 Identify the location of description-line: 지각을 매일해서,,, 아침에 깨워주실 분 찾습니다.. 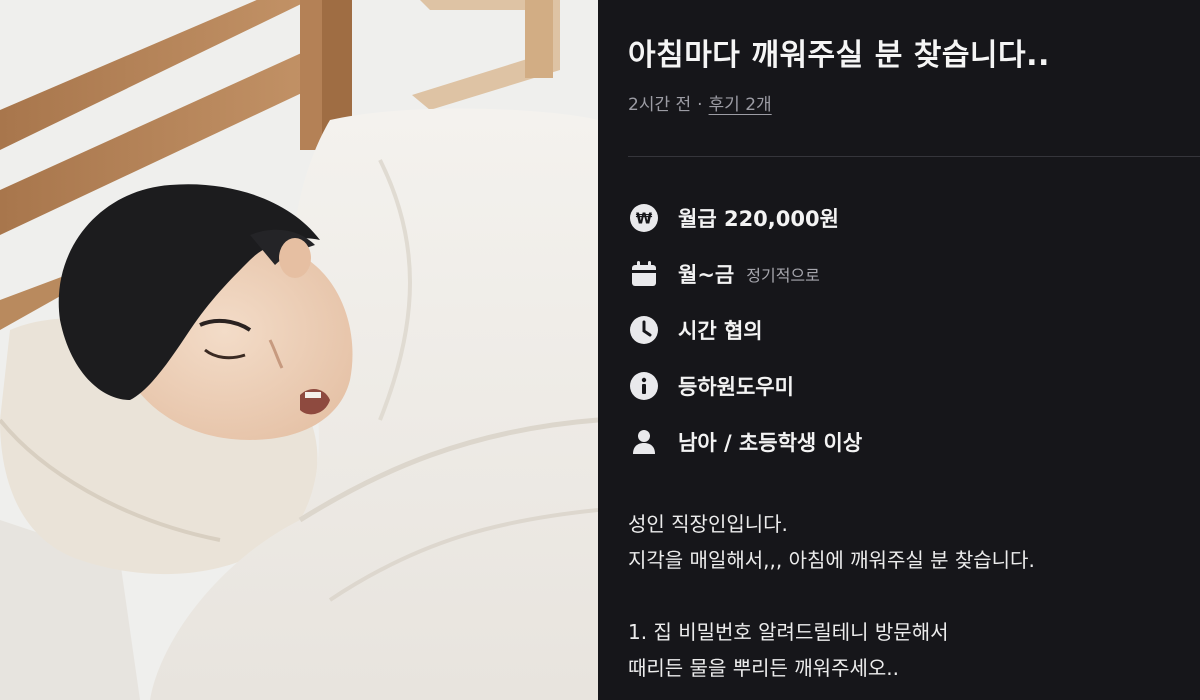
(831, 560).